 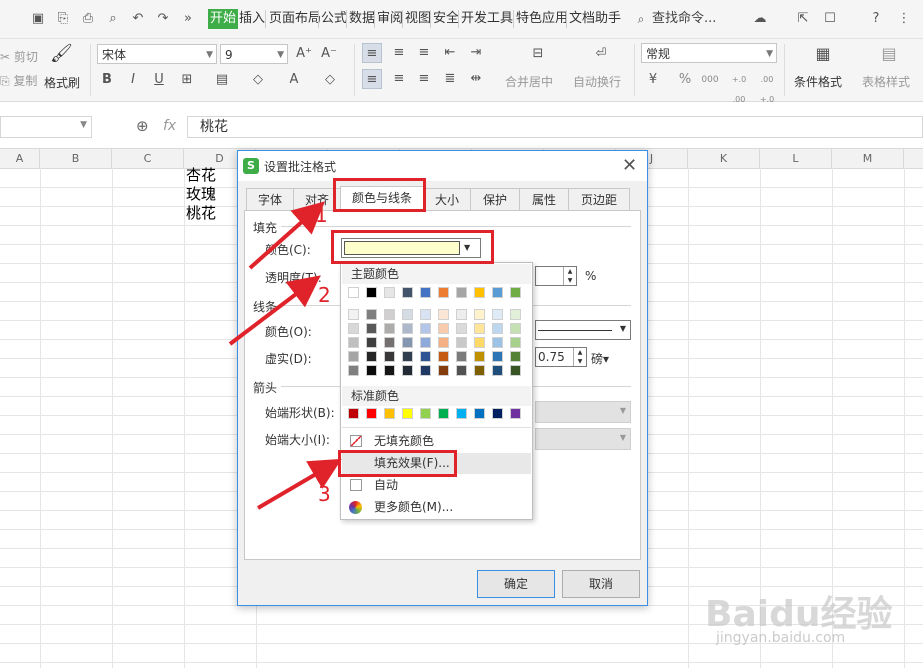 I want to click on step-number-1: 1, so click(x=321, y=215).